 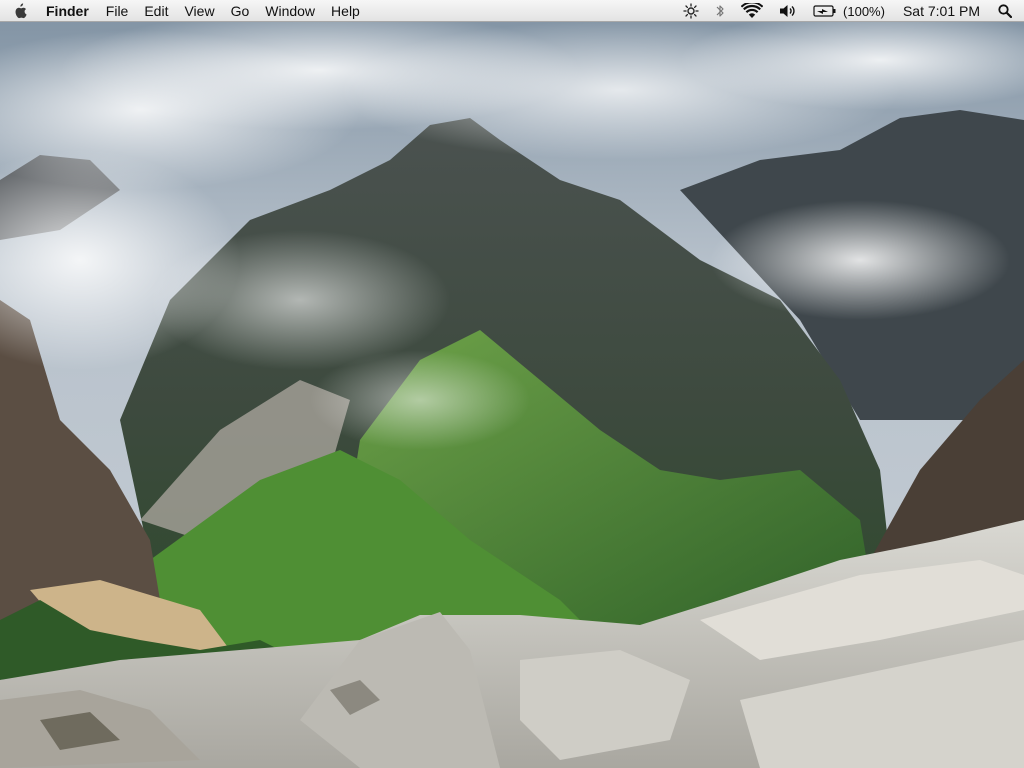 What do you see at coordinates (720, 11) in the screenshot?
I see `bluetooth-icon` at bounding box center [720, 11].